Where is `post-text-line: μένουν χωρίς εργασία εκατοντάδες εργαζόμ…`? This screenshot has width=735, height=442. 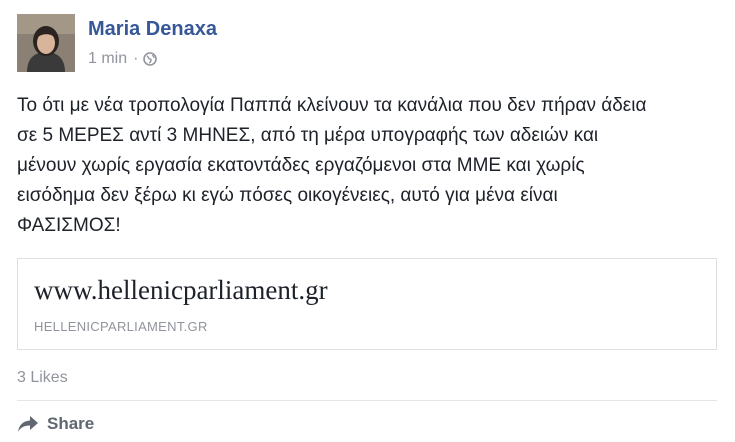 post-text-line: μένουν χωρίς εργασία εκατοντάδες εργαζόμ… is located at coordinates (301, 165).